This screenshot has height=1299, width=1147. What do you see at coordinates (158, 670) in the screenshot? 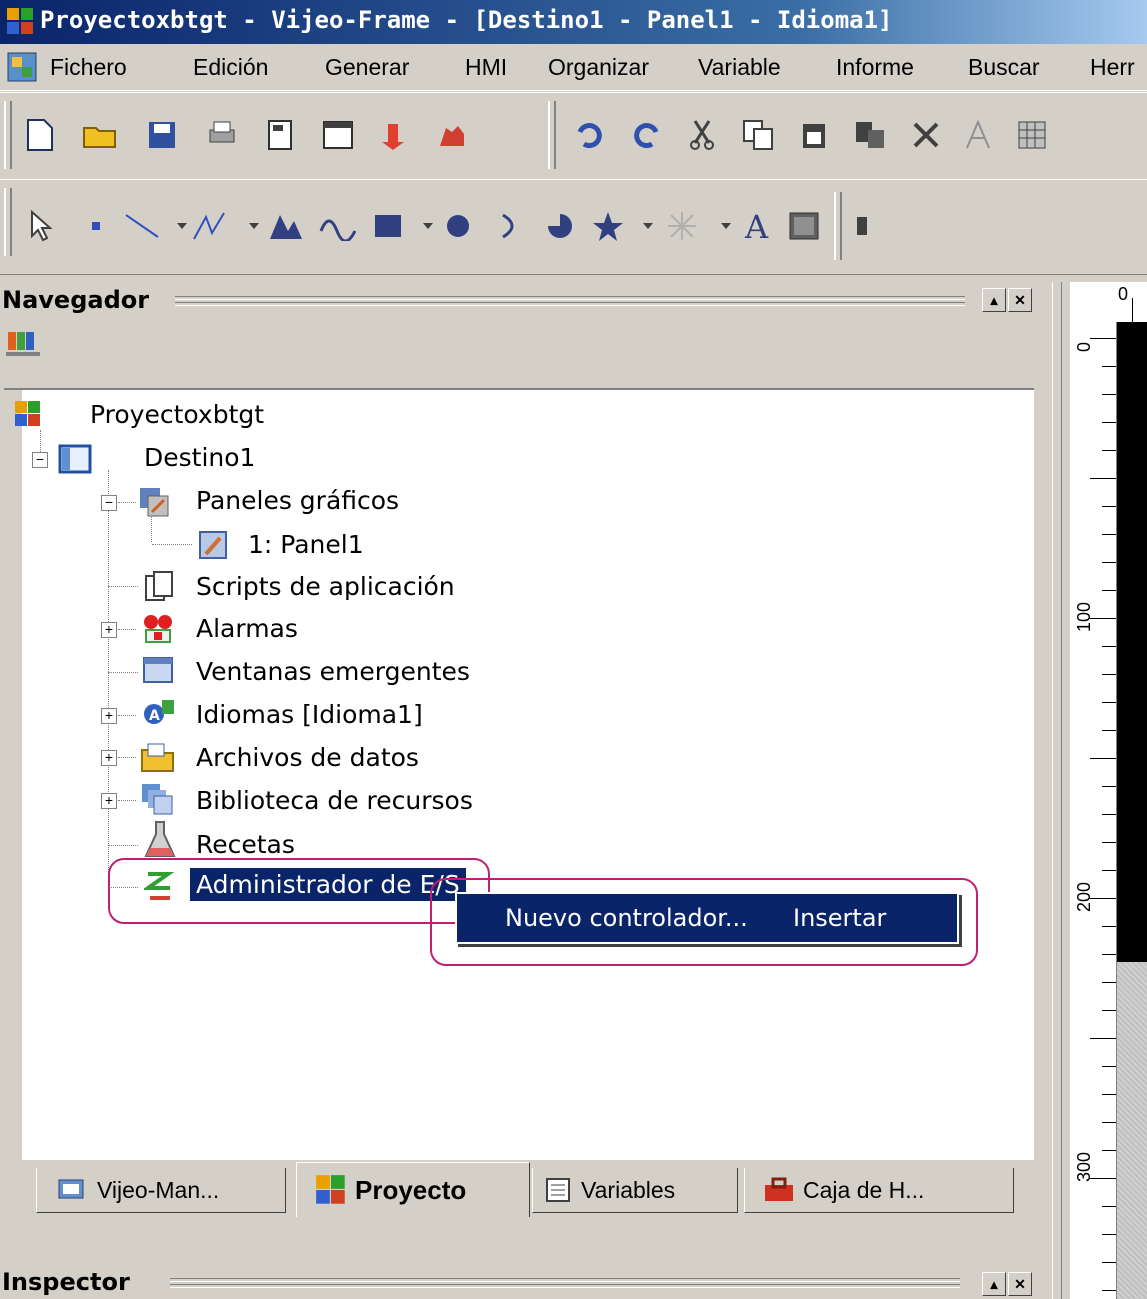
I see `popup-windows-icon` at bounding box center [158, 670].